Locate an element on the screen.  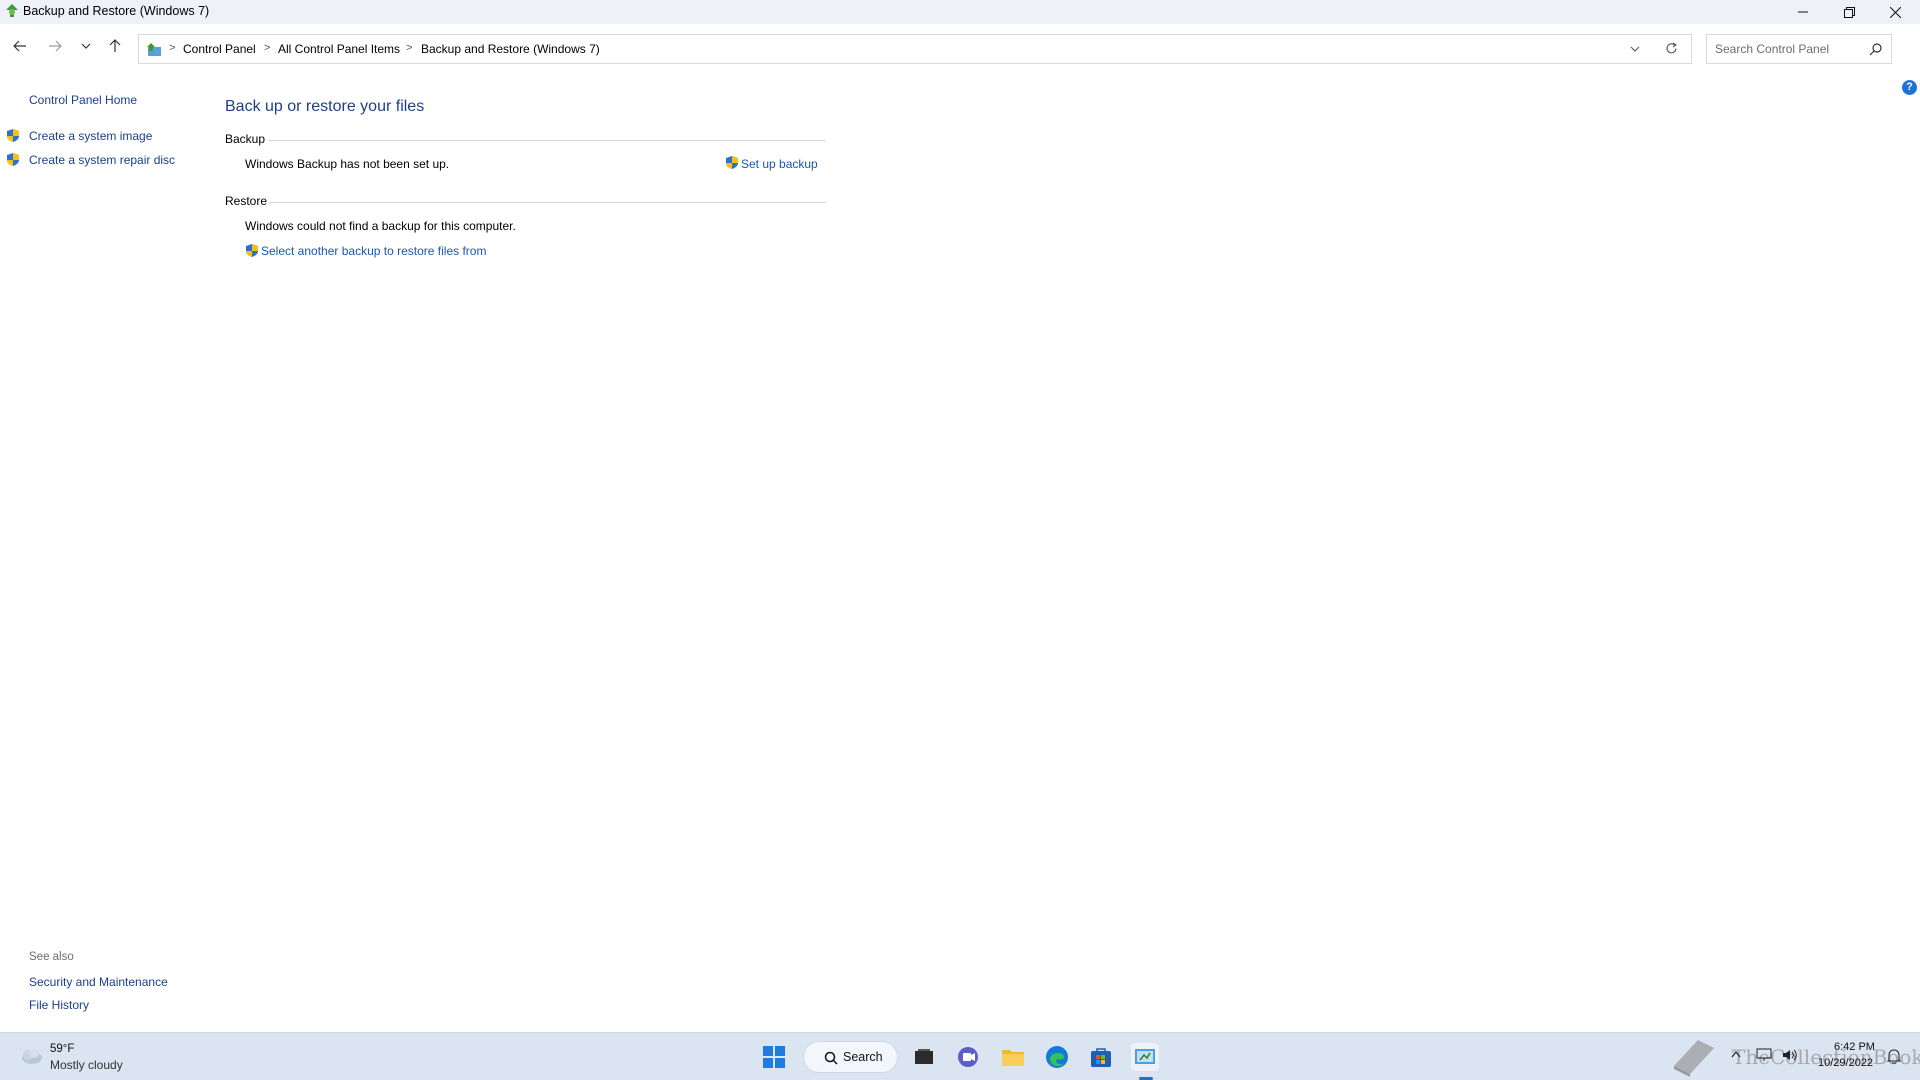
microsoft-store-button is located at coordinates (1101, 1057).